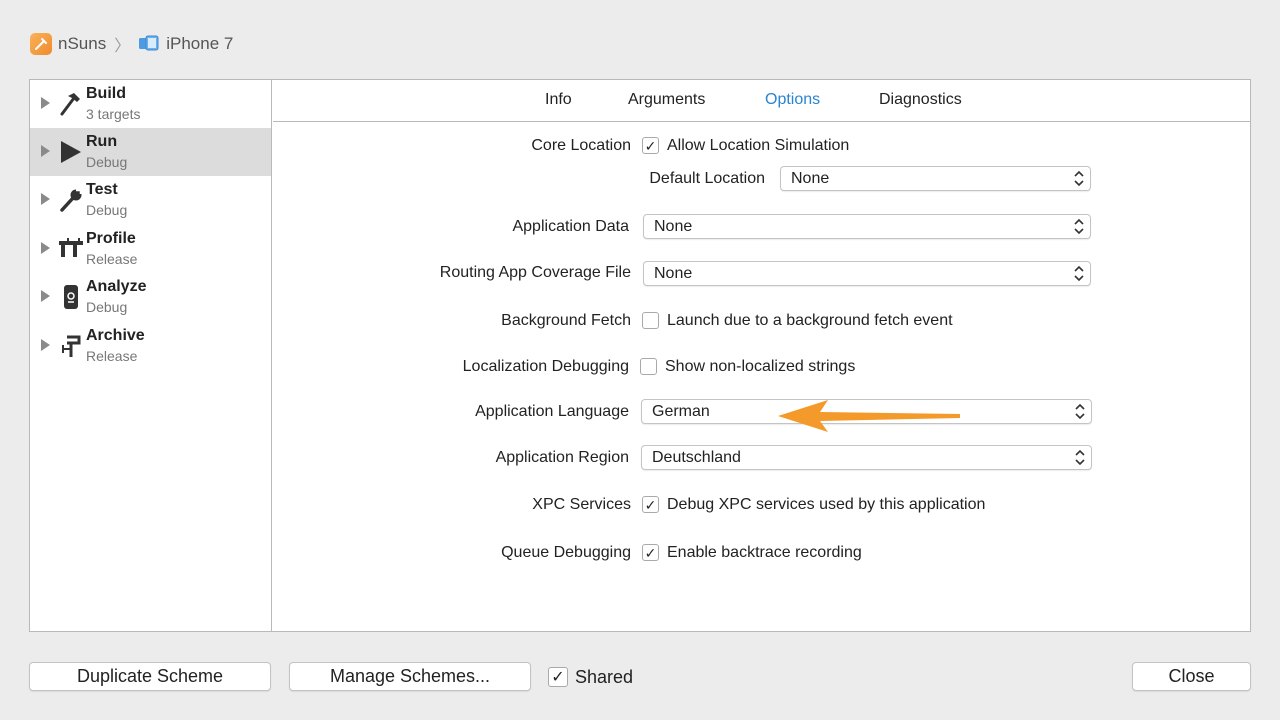 Image resolution: width=1280 pixels, height=720 pixels. Describe the element at coordinates (650, 552) in the screenshot. I see `backtrace-recording-checkbox: ✓` at that location.